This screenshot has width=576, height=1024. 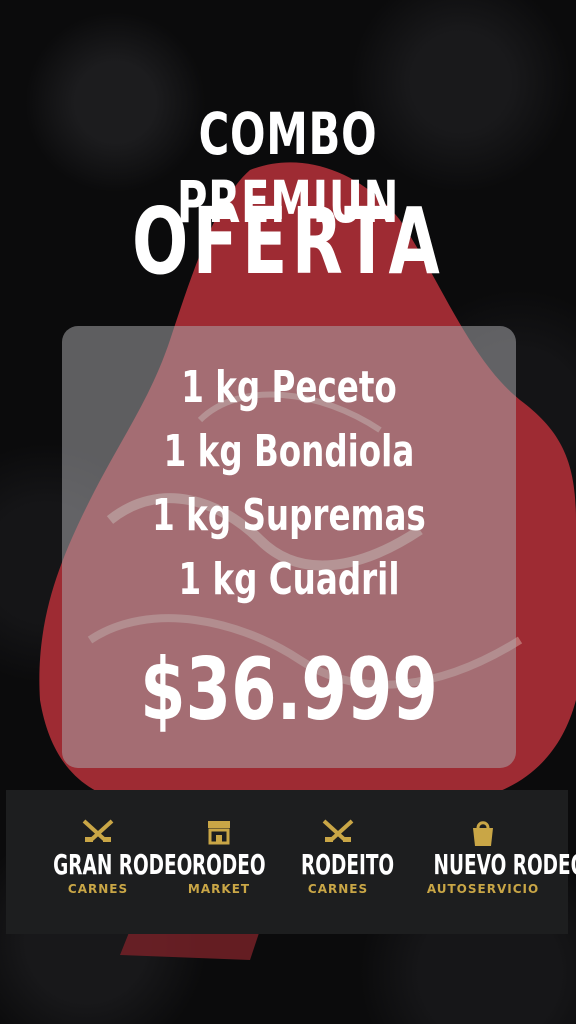 What do you see at coordinates (219, 833) in the screenshot?
I see `storefront-icon` at bounding box center [219, 833].